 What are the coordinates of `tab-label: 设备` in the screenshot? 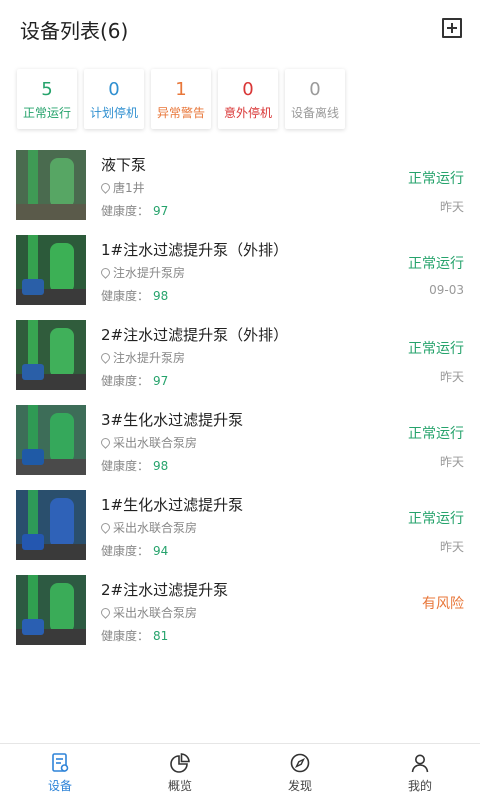 It's located at (59, 786).